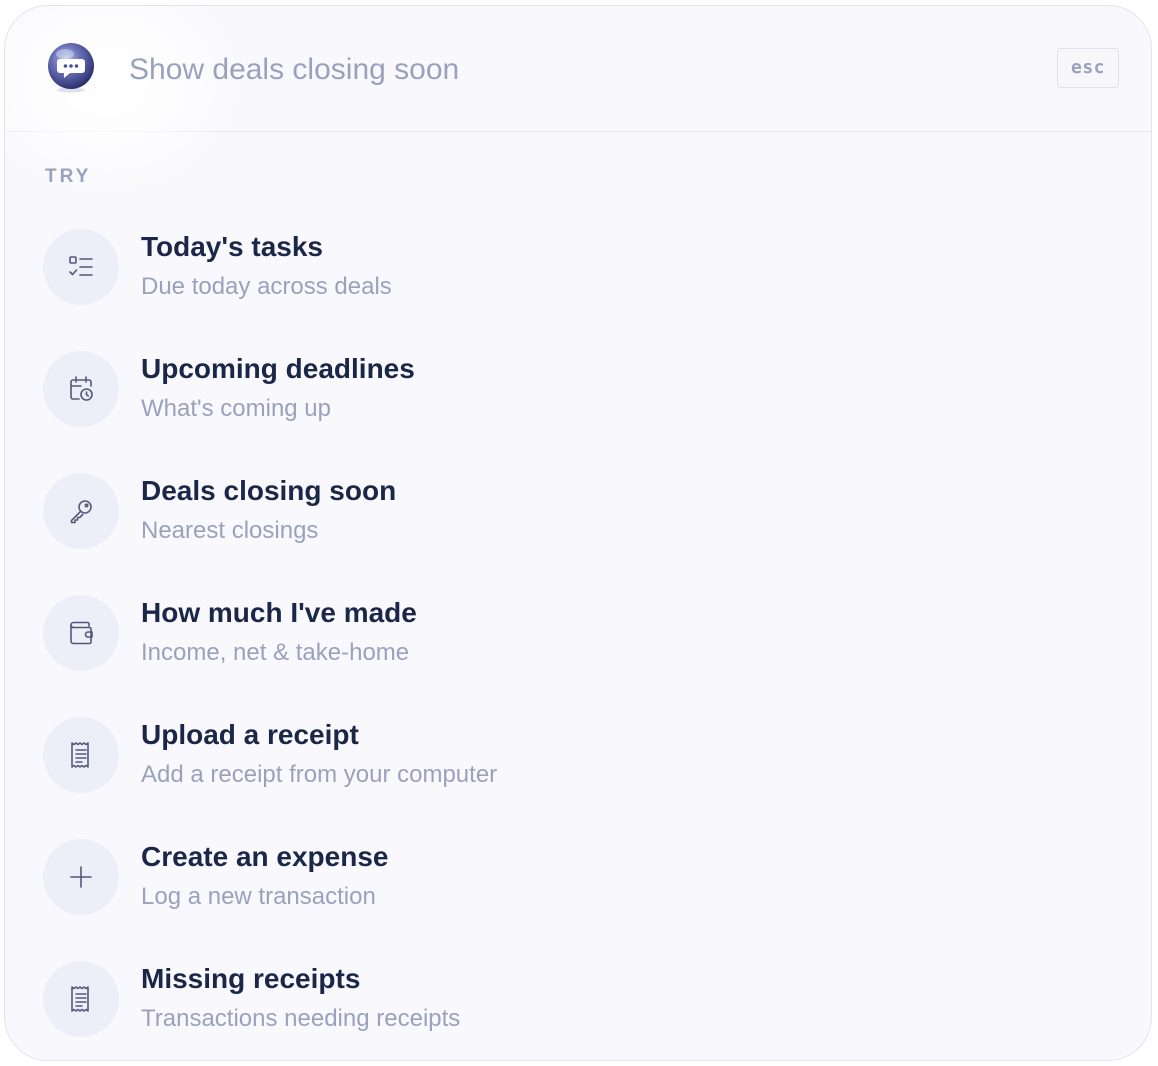 The height and width of the screenshot is (1066, 1158). I want to click on header-glow, so click(125, 101).